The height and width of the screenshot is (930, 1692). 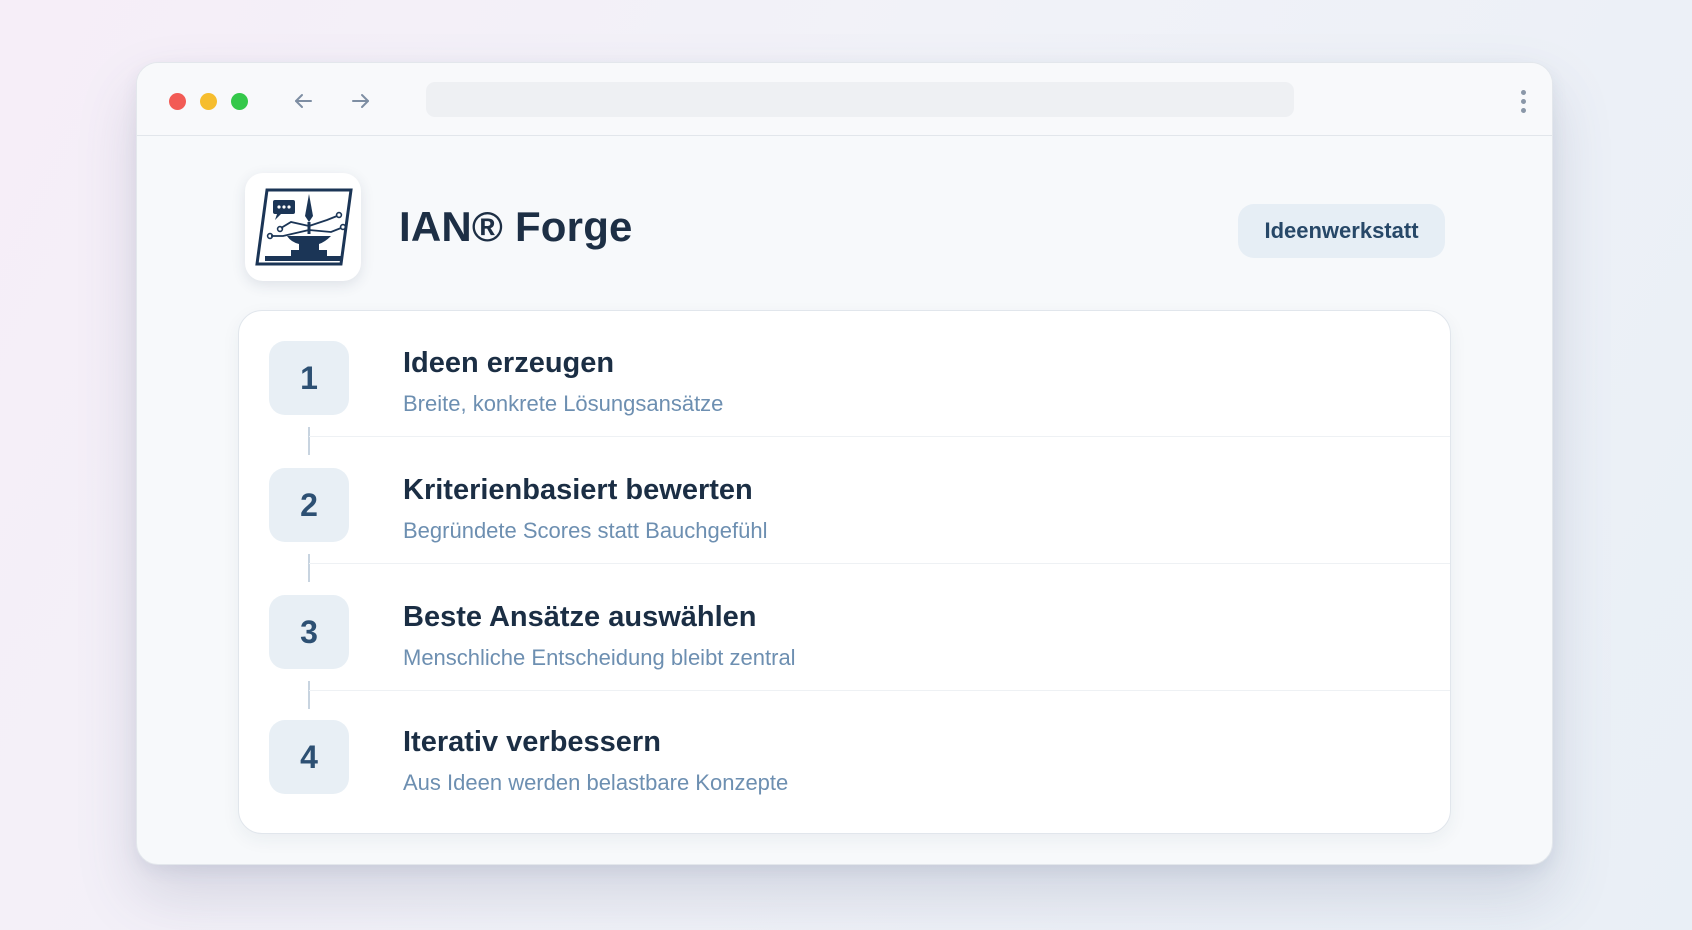 What do you see at coordinates (309, 378) in the screenshot?
I see `step-number-badge: 1` at bounding box center [309, 378].